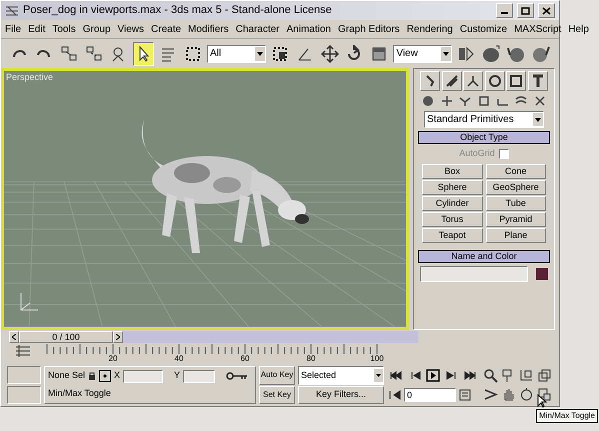 Image resolution: width=599 pixels, height=431 pixels. Describe the element at coordinates (23, 351) in the screenshot. I see `curve-editor-icon` at that location.